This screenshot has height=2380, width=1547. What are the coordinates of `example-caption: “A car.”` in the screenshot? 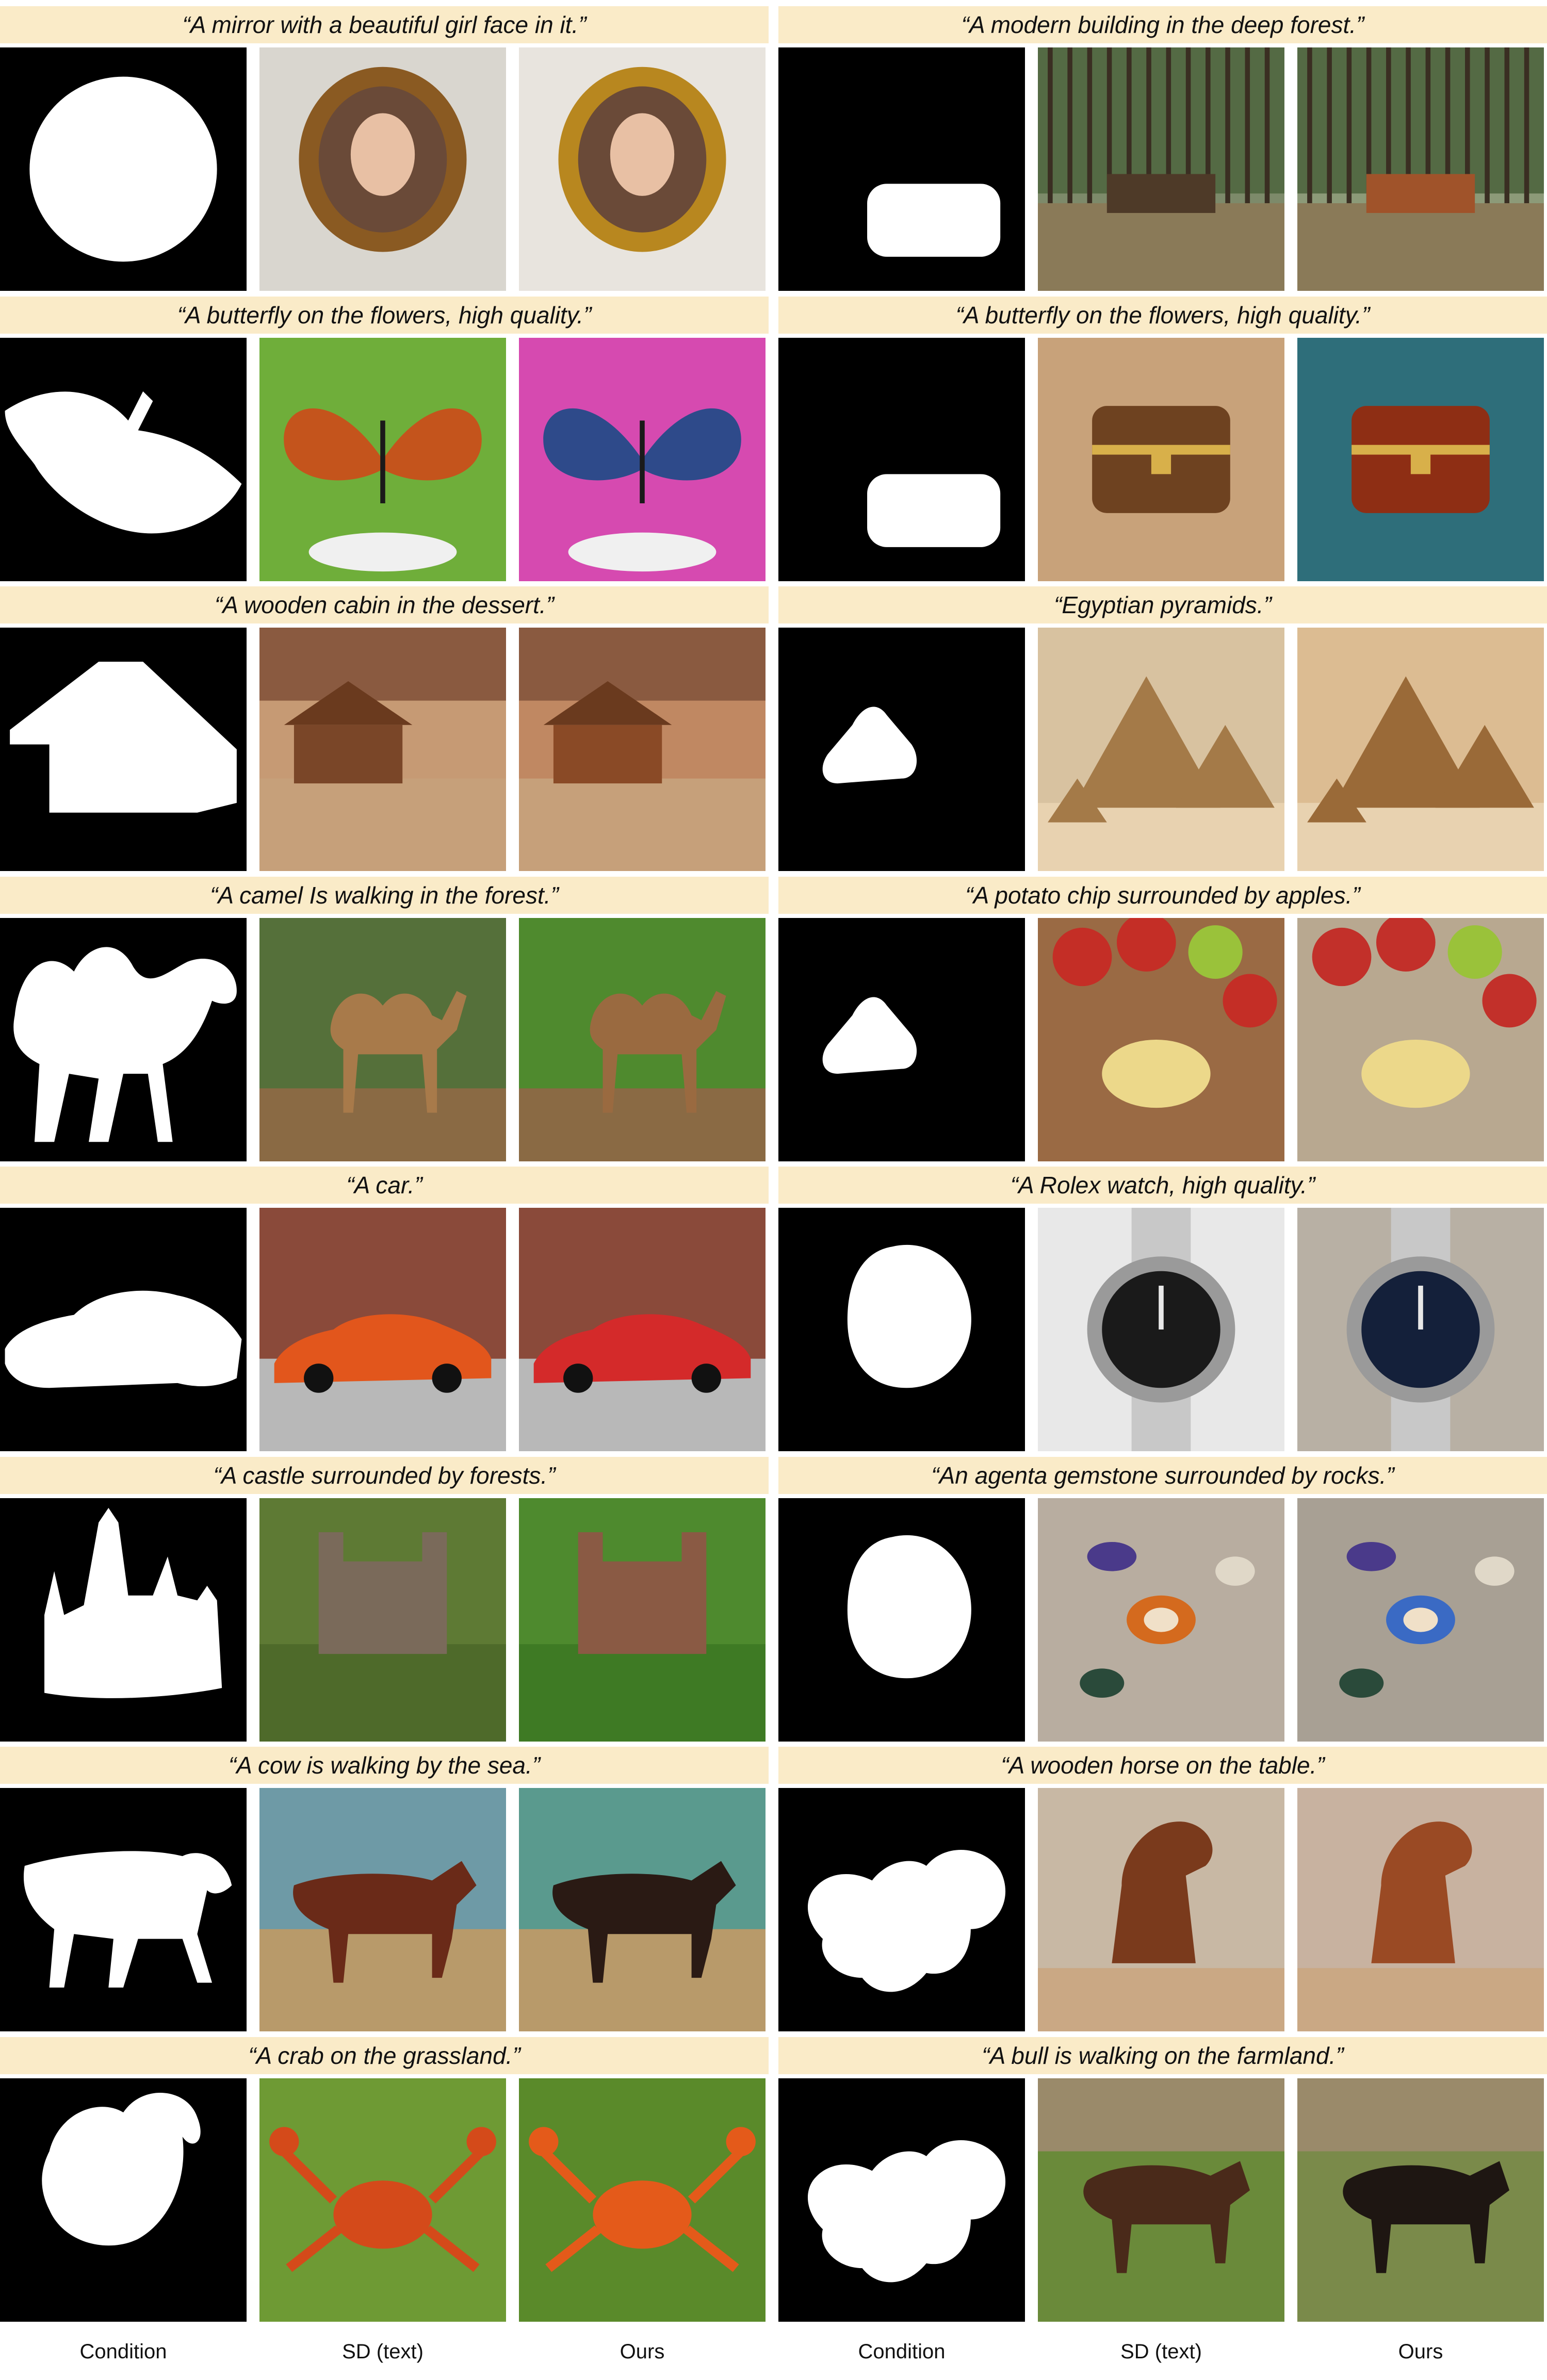 It's located at (384, 1186).